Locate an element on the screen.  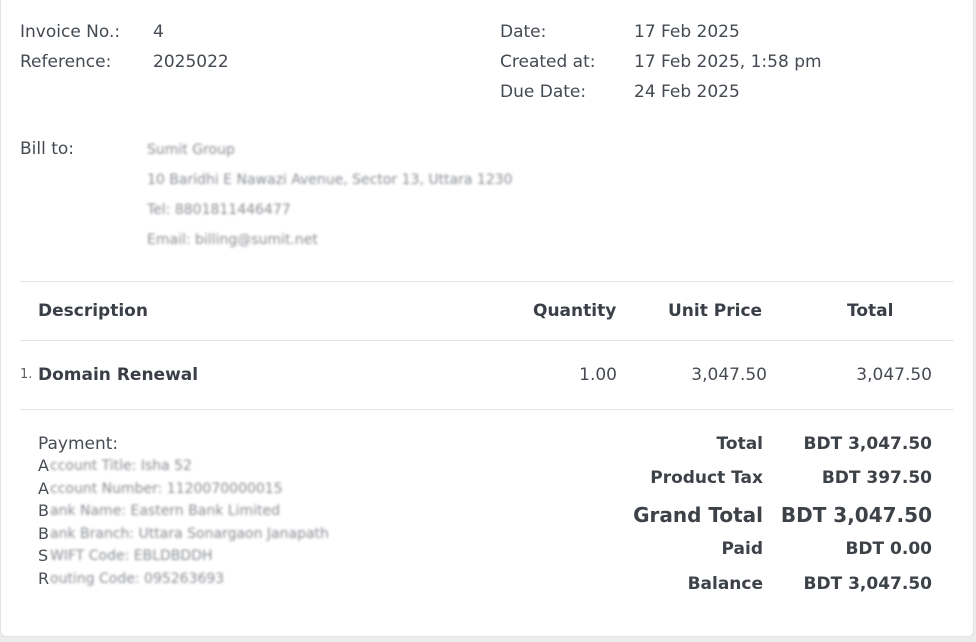
payment-line-text: ccount Number: 1120070000015 is located at coordinates (166, 488).